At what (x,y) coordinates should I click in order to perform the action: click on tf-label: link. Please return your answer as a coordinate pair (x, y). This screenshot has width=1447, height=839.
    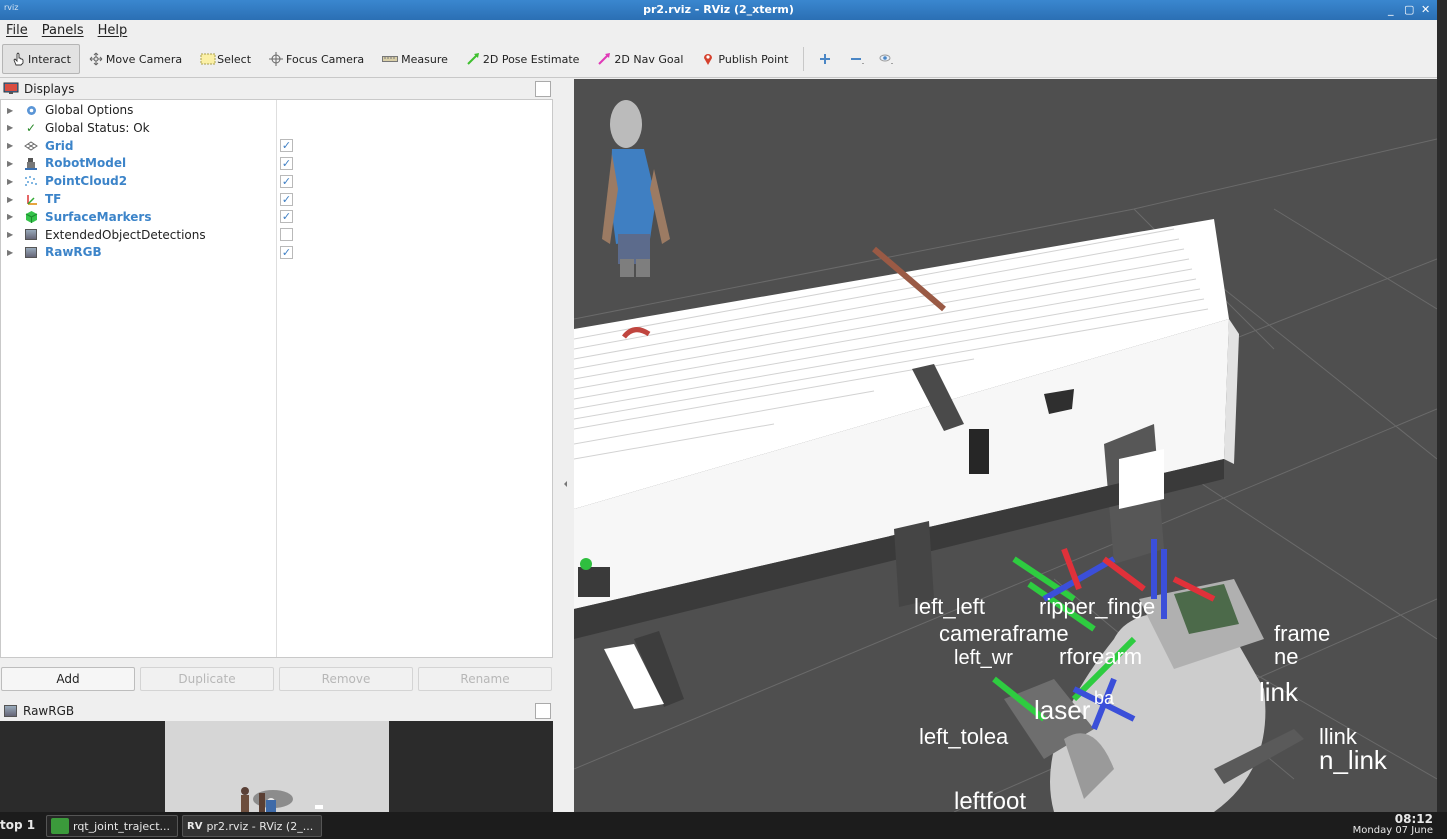
    Looking at the image, I should click on (1279, 692).